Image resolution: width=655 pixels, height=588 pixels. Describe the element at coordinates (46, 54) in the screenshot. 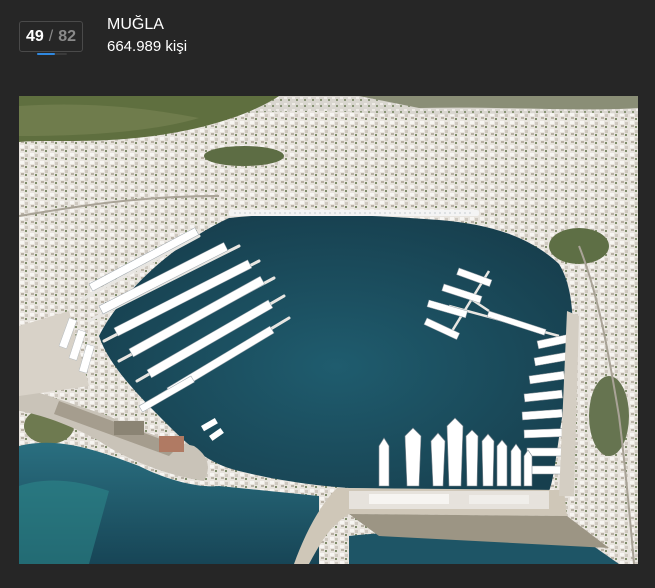

I see `progress-bar-fill` at that location.